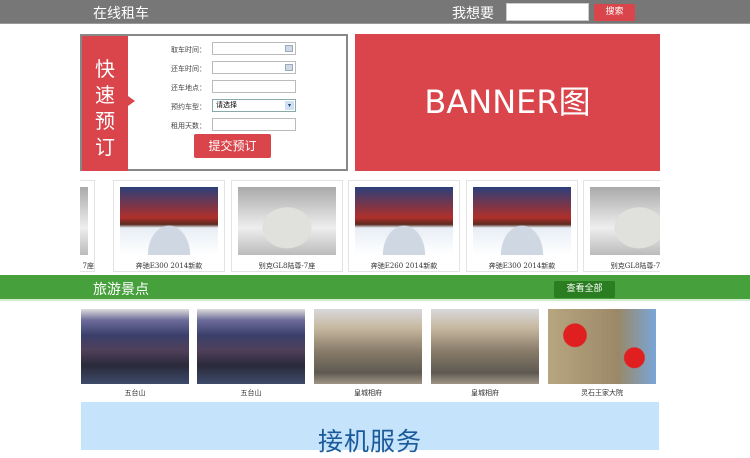  Describe the element at coordinates (88, 266) in the screenshot. I see `car-name: 7座` at that location.